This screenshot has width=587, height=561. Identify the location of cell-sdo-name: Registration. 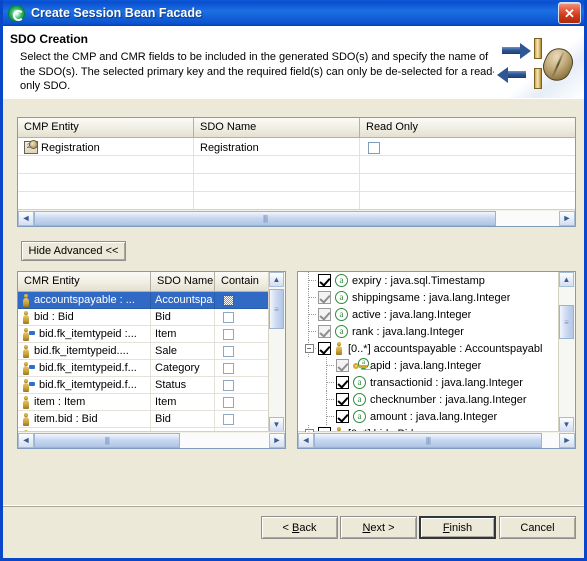
(277, 147).